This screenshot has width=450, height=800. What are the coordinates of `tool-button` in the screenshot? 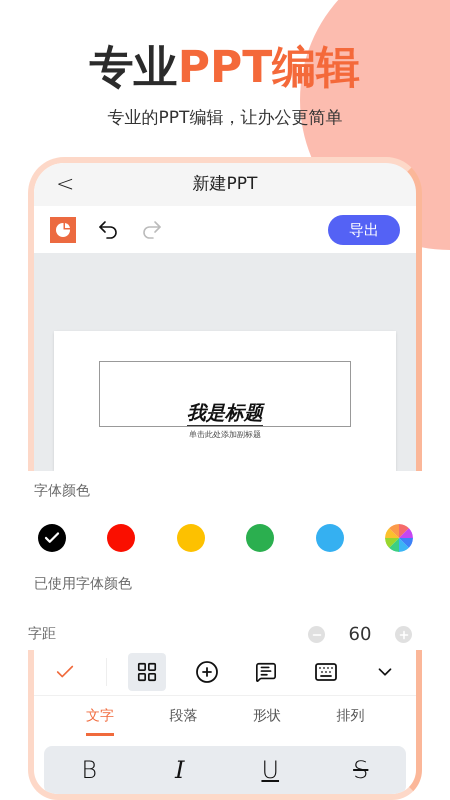 It's located at (147, 672).